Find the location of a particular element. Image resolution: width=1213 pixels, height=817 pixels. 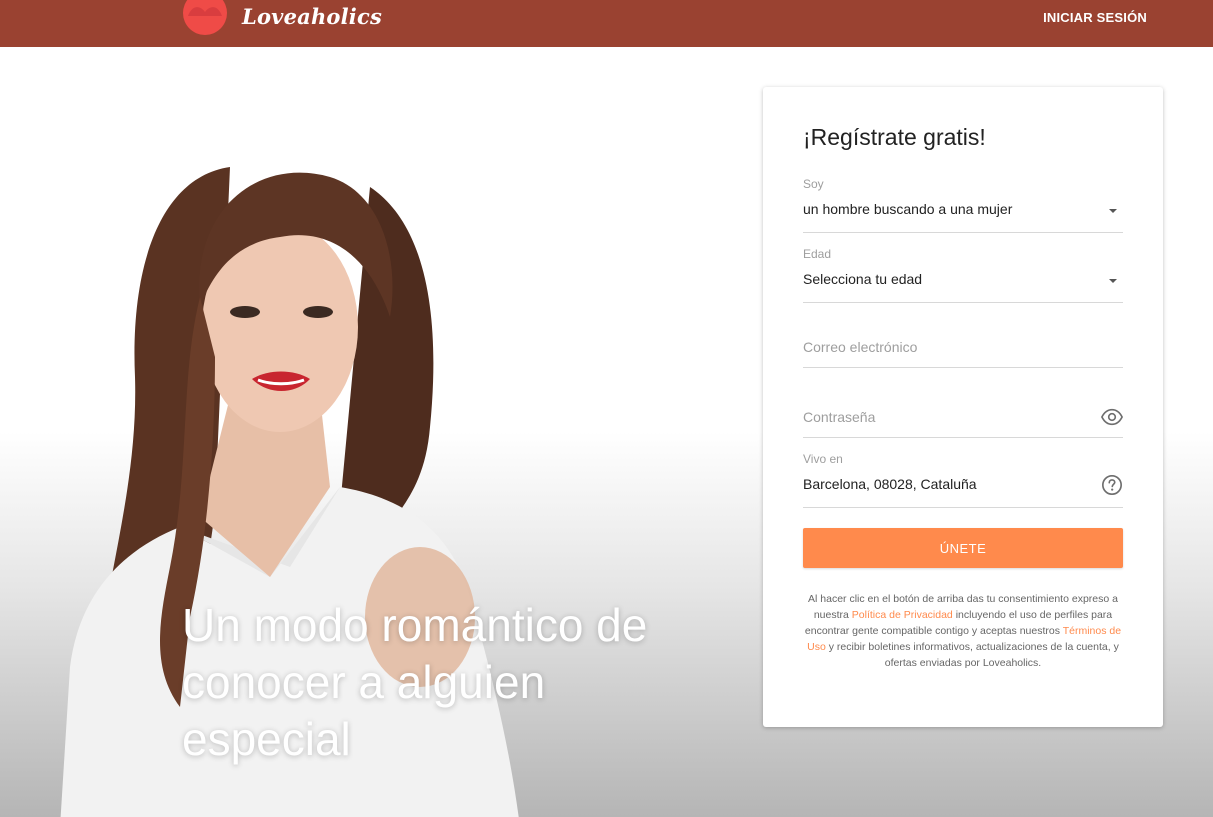

location-label: Vivo en is located at coordinates (823, 459).